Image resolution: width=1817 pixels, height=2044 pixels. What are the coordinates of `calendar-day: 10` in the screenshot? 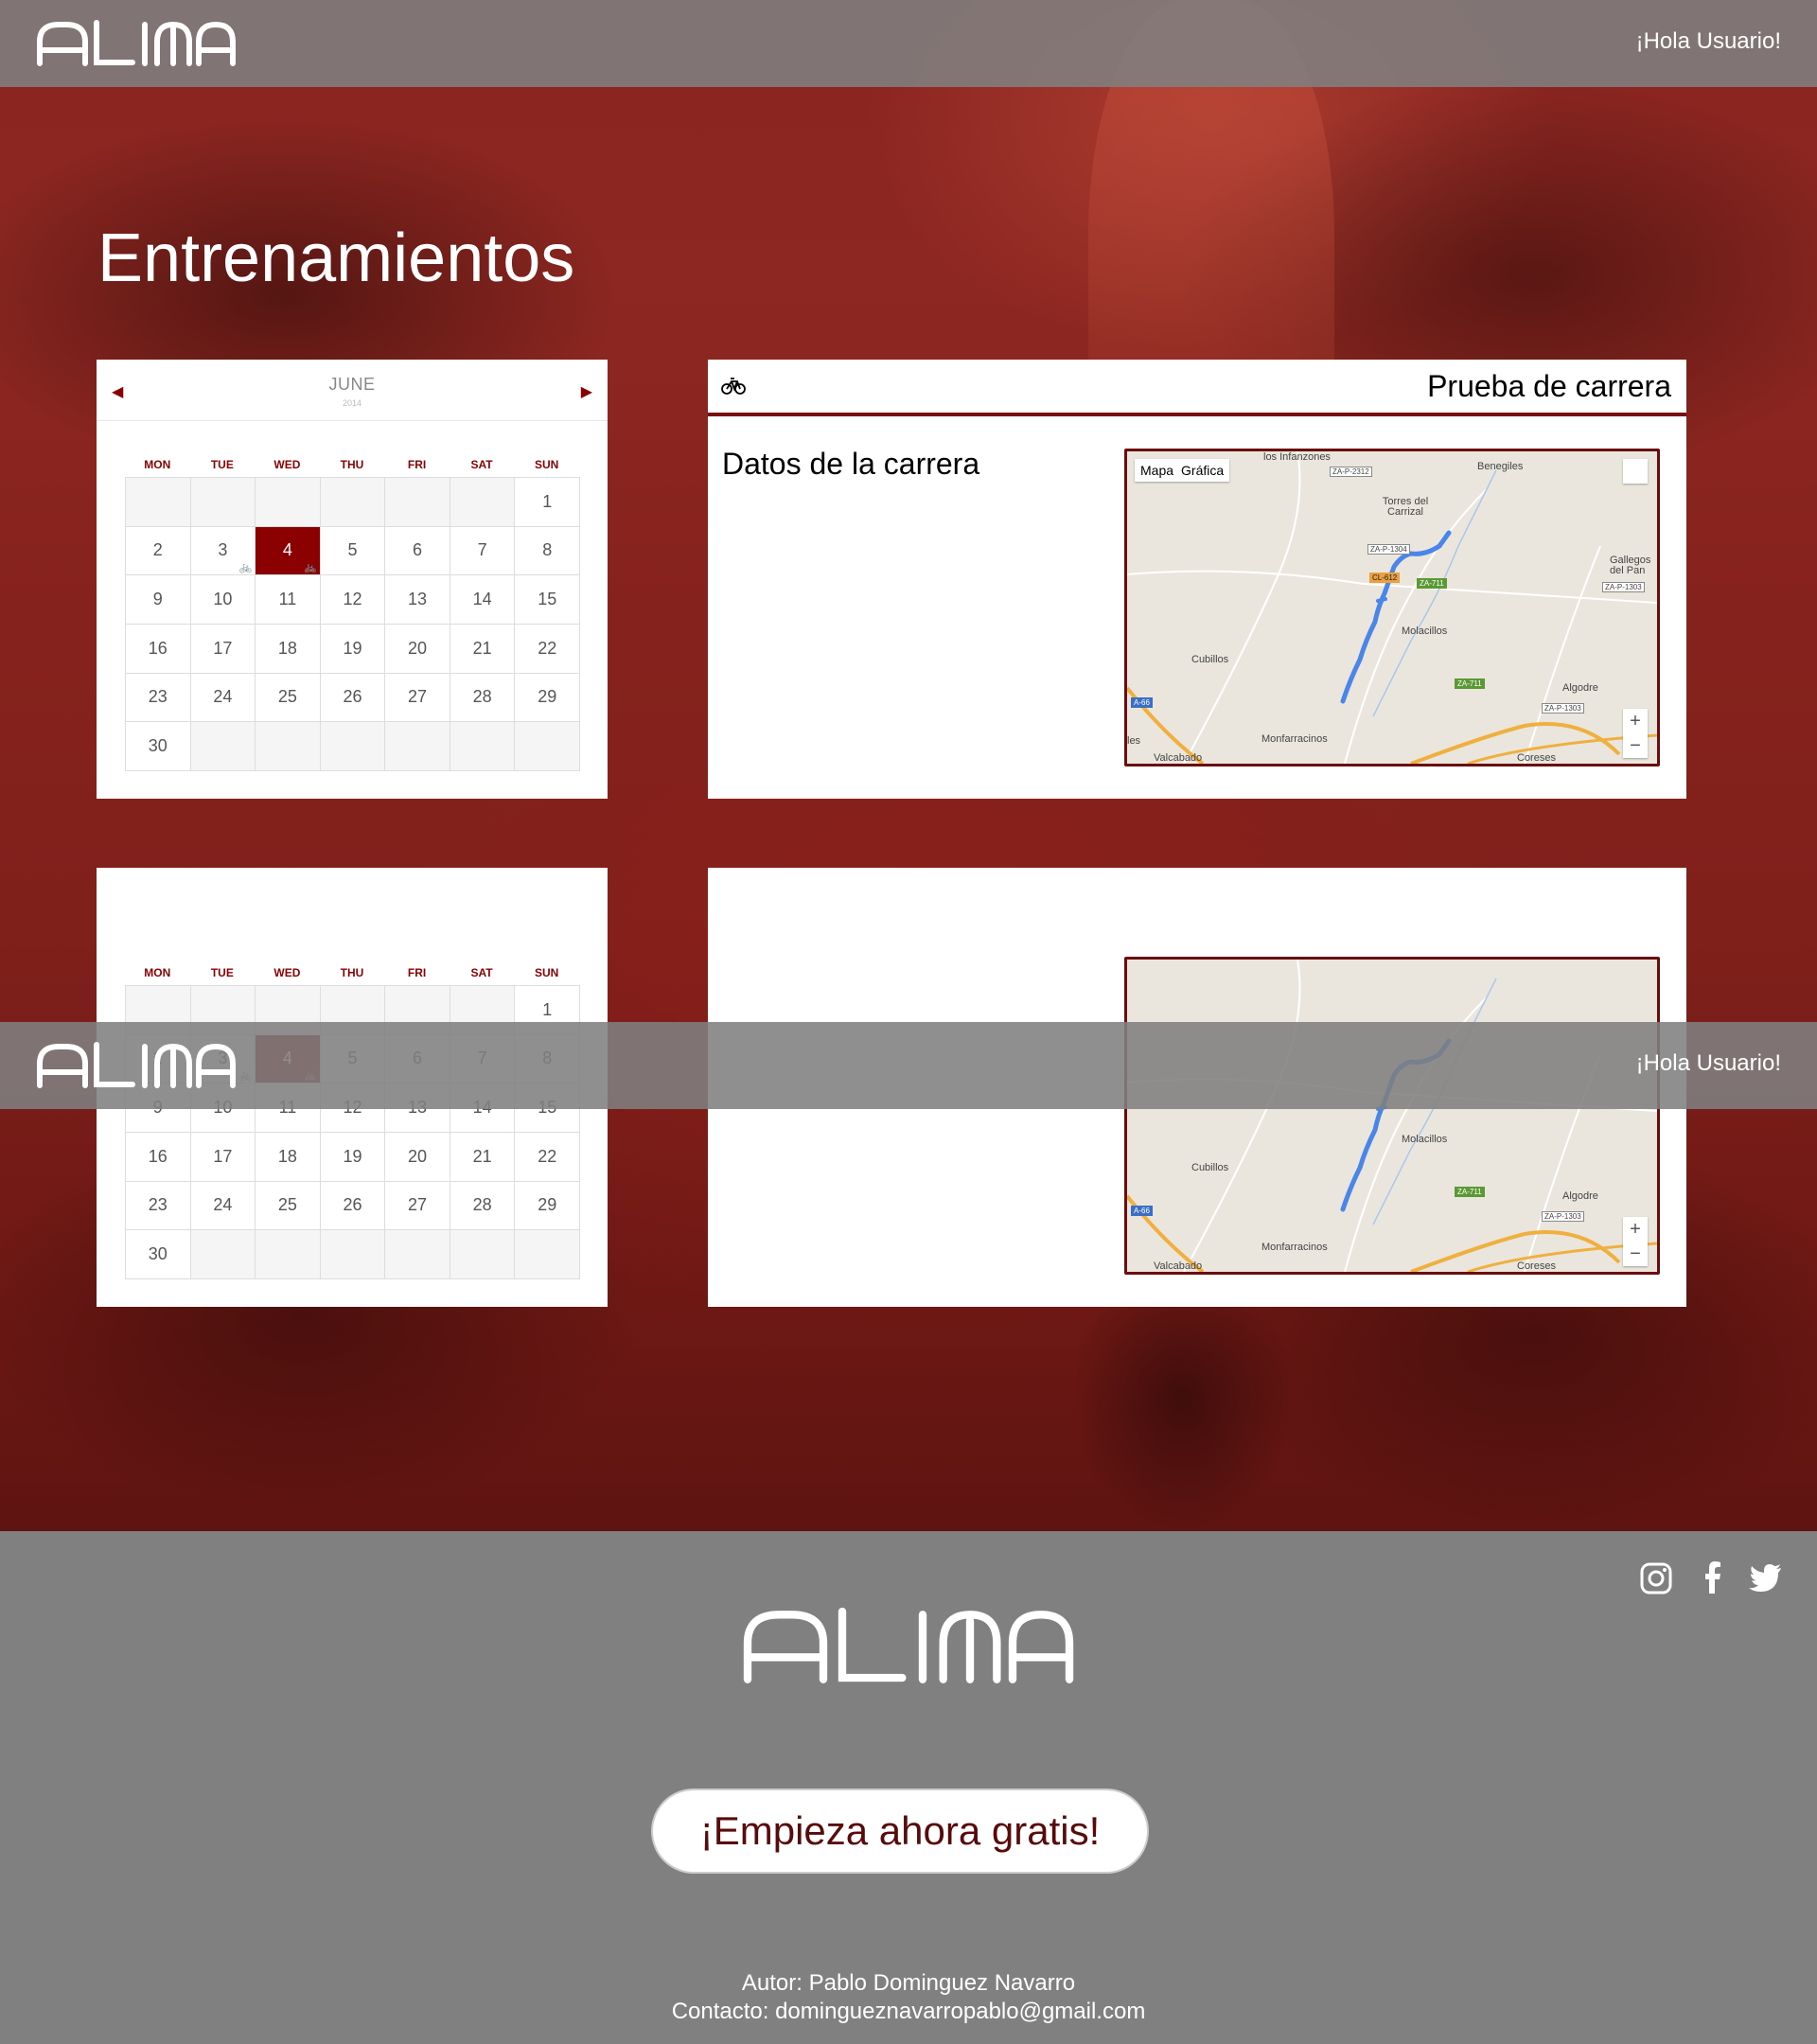 It's located at (223, 600).